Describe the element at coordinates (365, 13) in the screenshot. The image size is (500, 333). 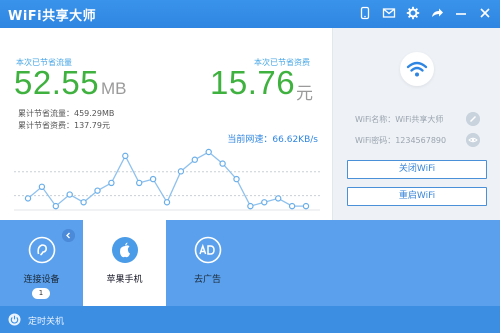
I see `phone-icon` at that location.